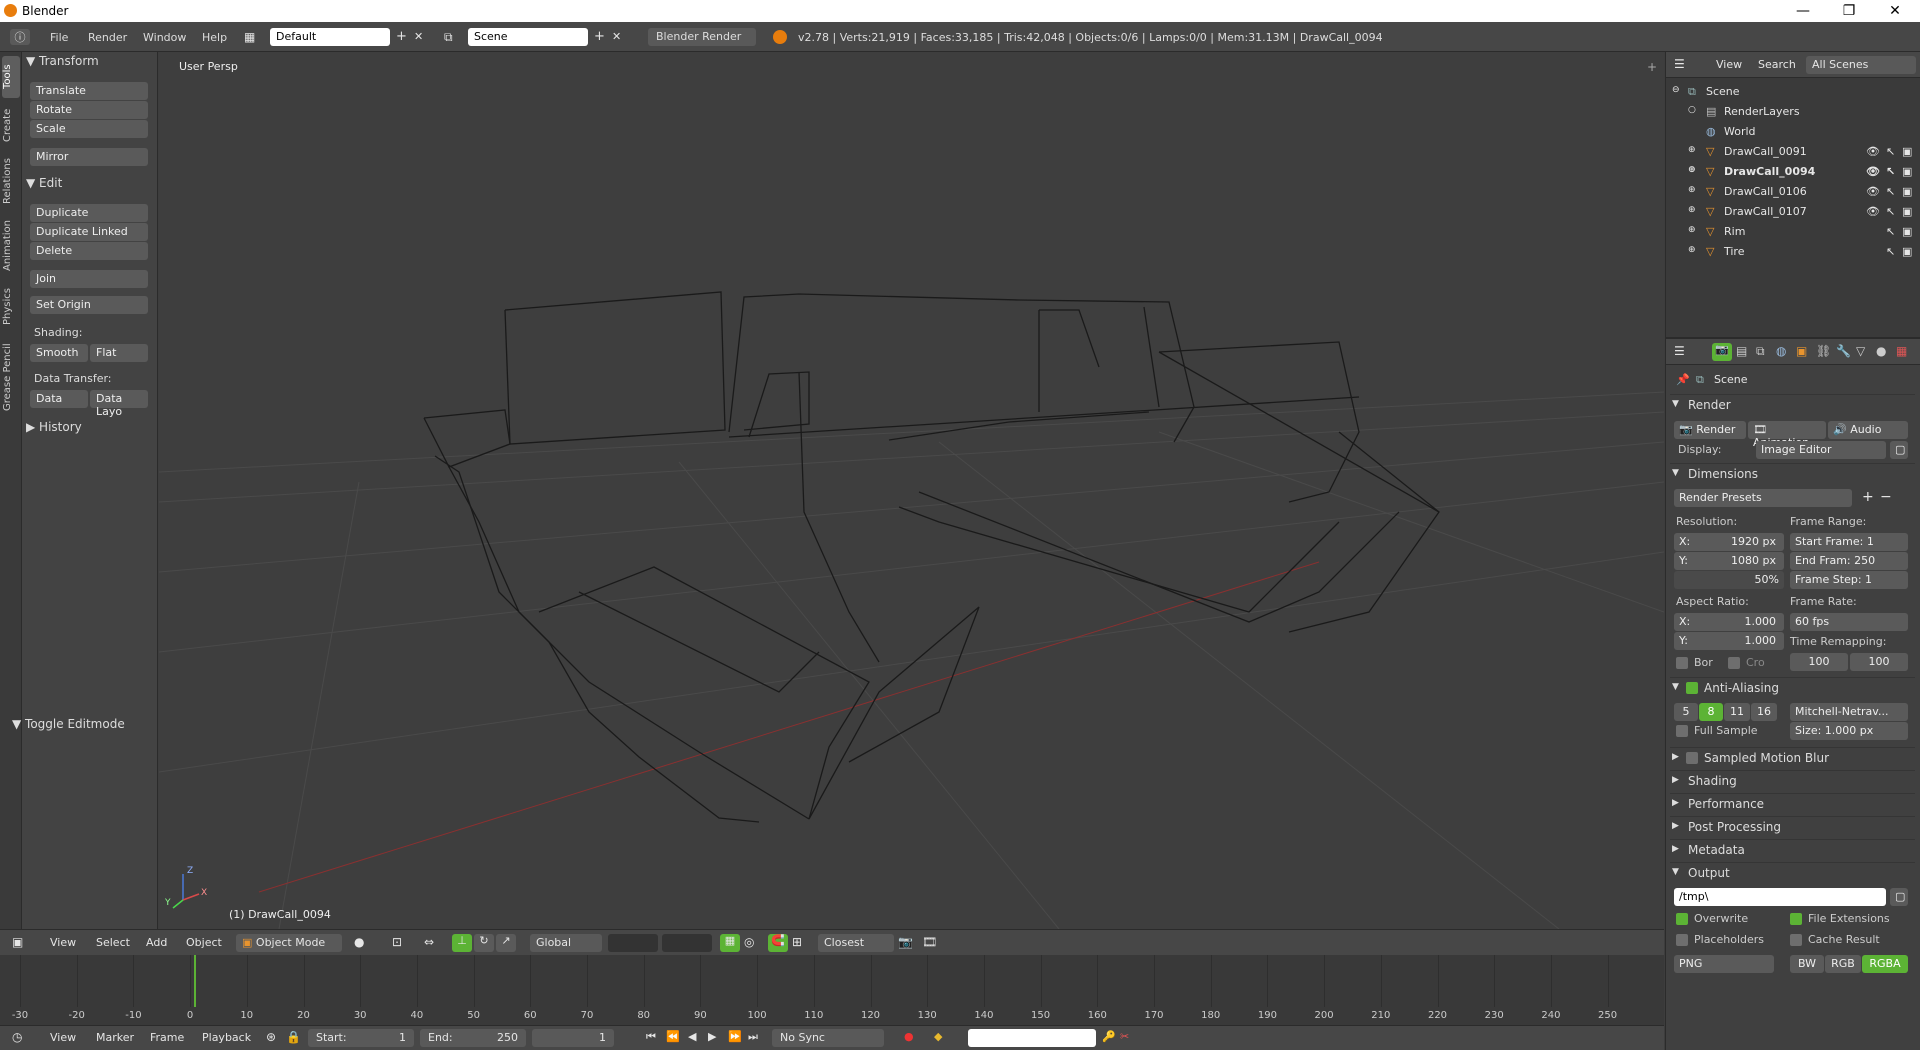 Image resolution: width=1920 pixels, height=1050 pixels. I want to click on timeline-menu-marker: Marker, so click(115, 1037).